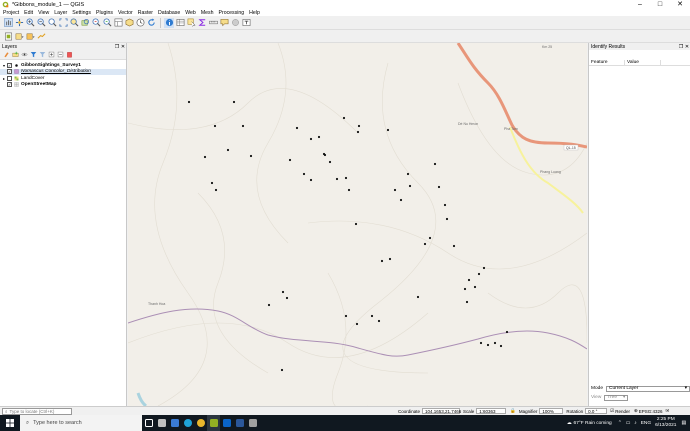  What do you see at coordinates (640, 4) in the screenshot?
I see `minimize-button: –` at bounding box center [640, 4].